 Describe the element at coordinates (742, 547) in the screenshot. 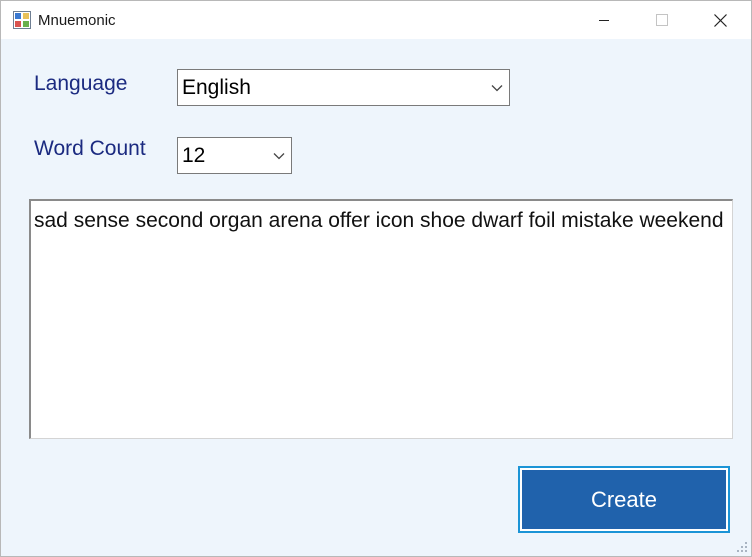

I see `resize-grip-icon` at that location.